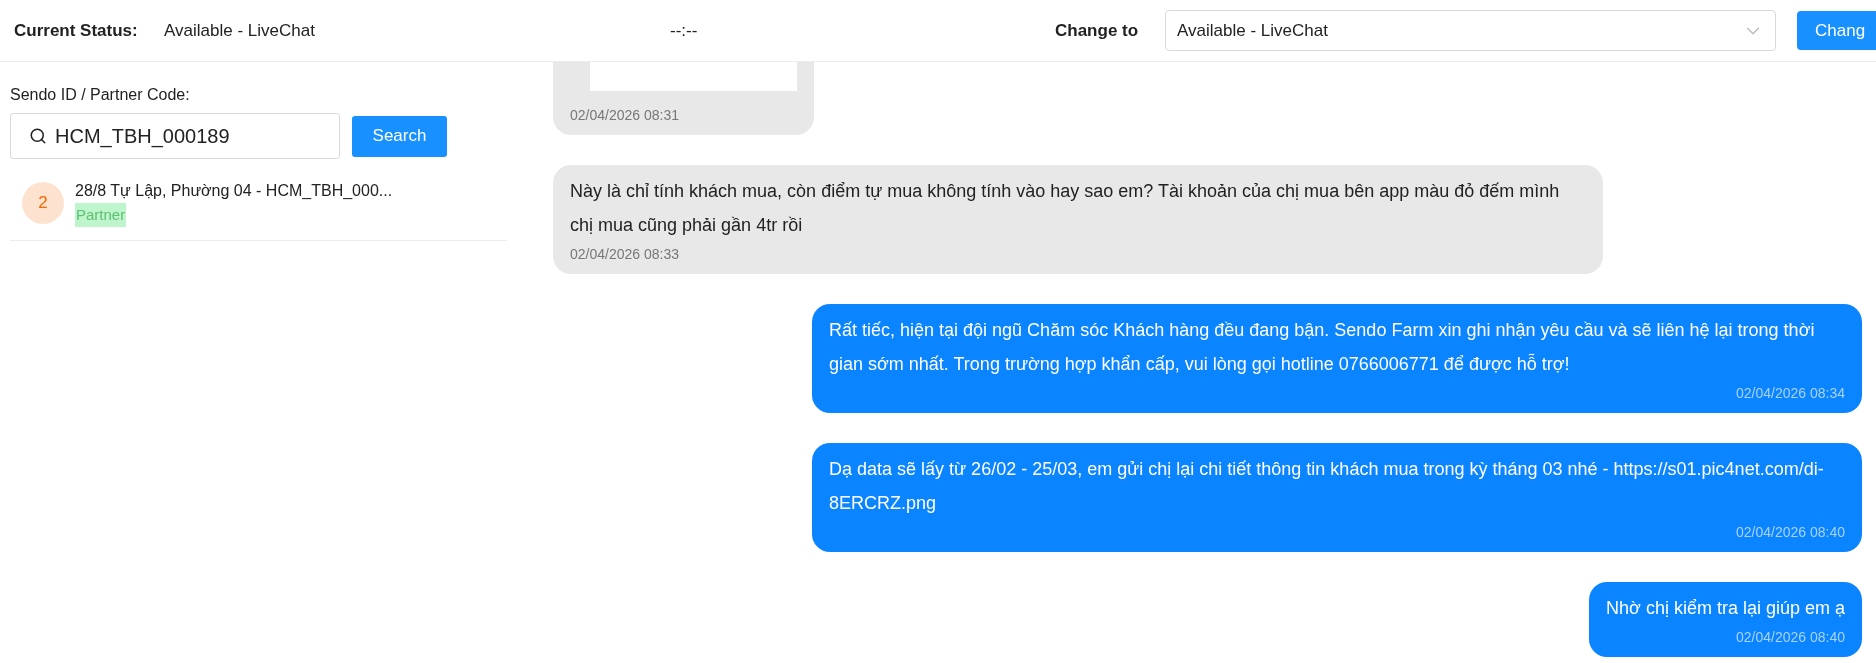 This screenshot has height=663, width=1876. I want to click on message-time: 02/04/2026 08:33, so click(624, 254).